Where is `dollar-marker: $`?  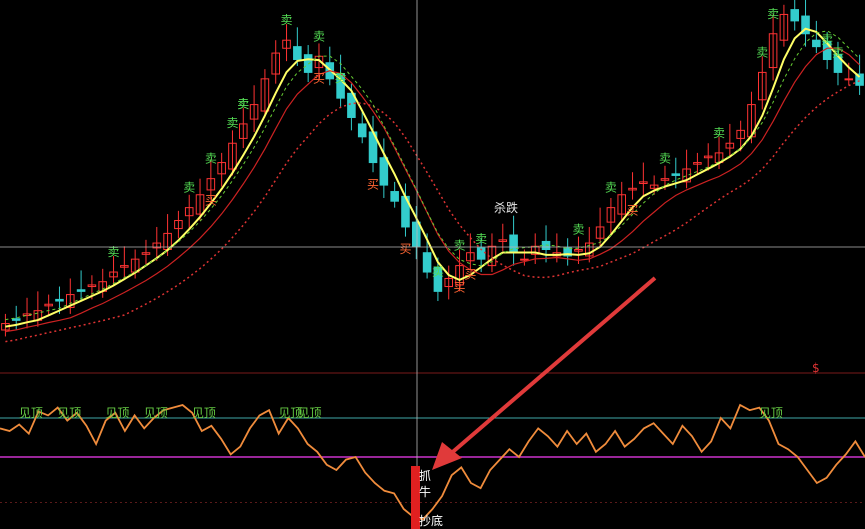
dollar-marker: $ is located at coordinates (816, 368).